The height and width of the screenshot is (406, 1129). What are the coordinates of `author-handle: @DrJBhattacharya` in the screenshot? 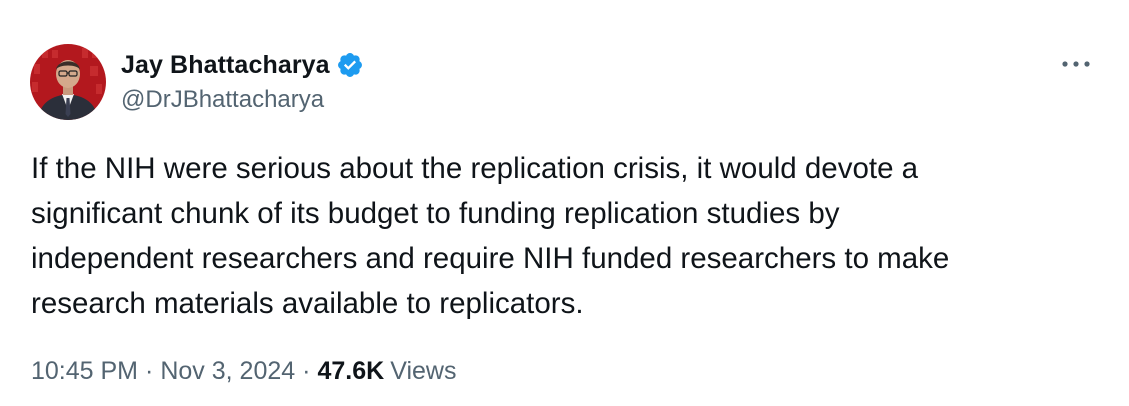 It's located at (222, 100).